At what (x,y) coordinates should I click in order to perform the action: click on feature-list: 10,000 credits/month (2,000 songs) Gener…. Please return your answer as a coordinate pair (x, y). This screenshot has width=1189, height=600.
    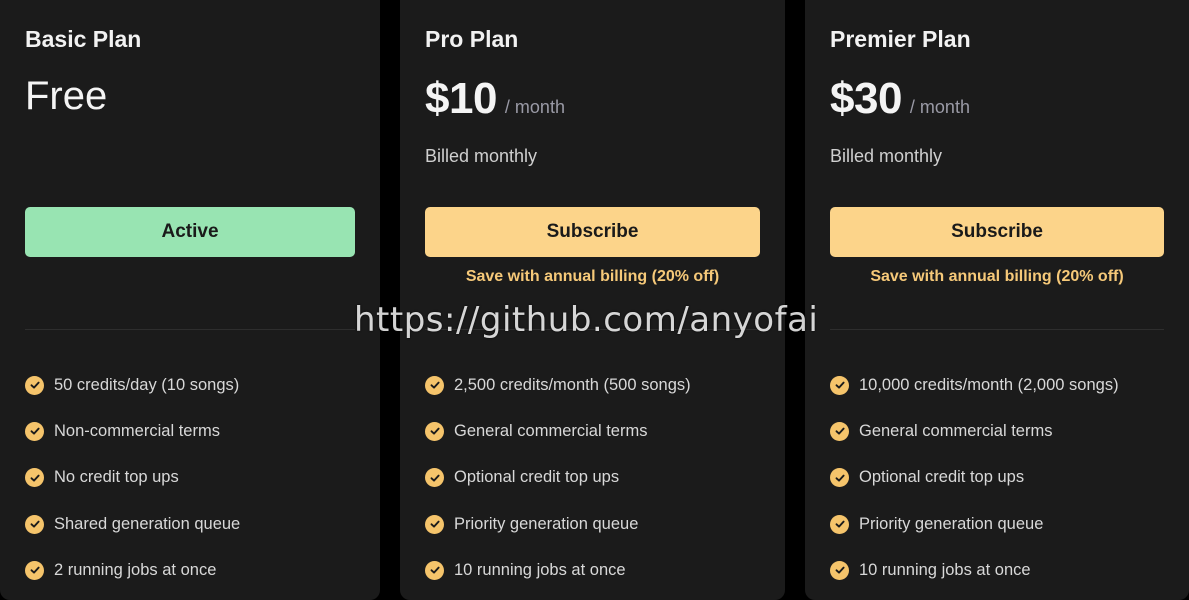
    Looking at the image, I should click on (997, 477).